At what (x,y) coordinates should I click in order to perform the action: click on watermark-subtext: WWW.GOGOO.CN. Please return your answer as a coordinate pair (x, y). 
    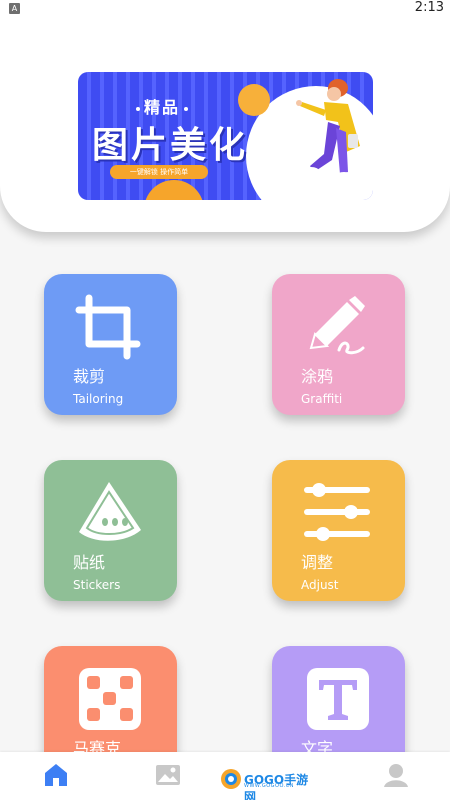
    Looking at the image, I should click on (269, 786).